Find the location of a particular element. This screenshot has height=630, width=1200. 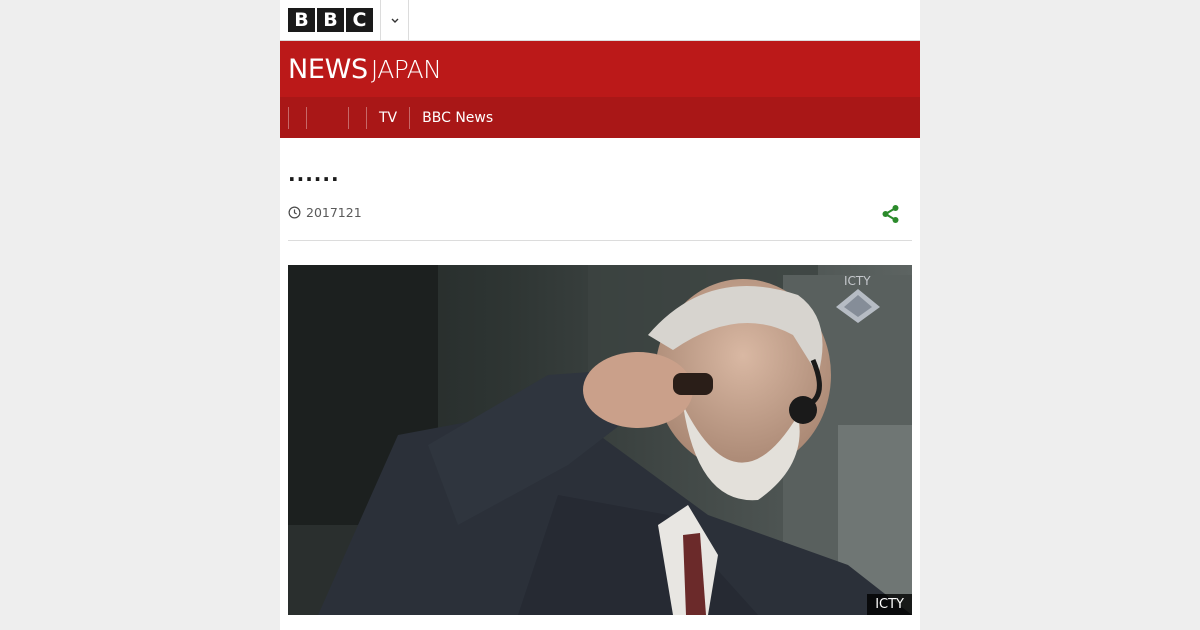

share-icon is located at coordinates (890, 214).